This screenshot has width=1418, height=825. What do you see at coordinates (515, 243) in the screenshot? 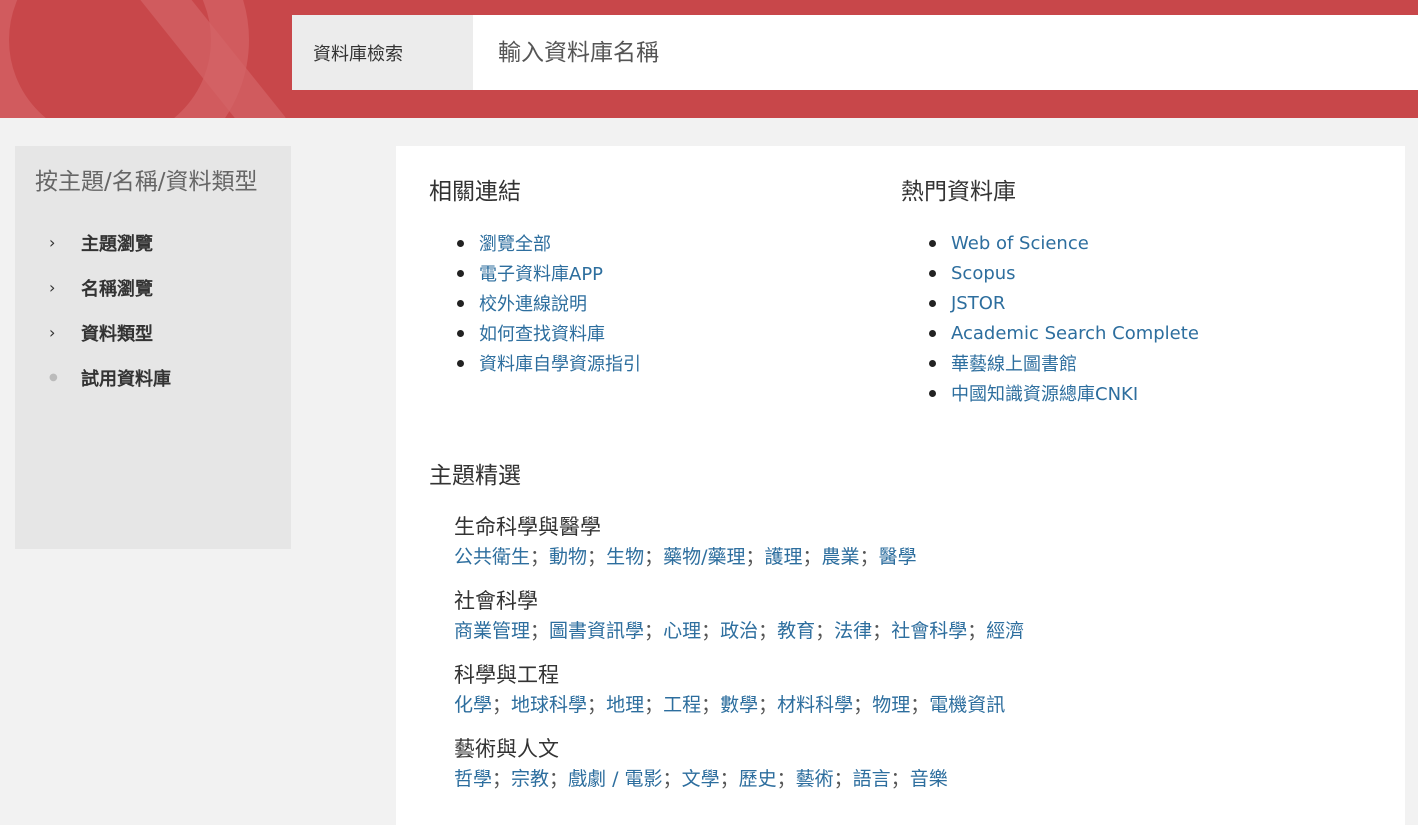
I see `link-browse-all: 瀏覽全部` at bounding box center [515, 243].